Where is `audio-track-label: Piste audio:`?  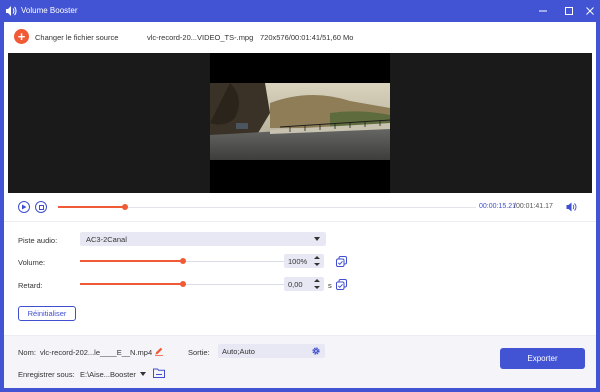
audio-track-label: Piste audio: is located at coordinates (38, 240).